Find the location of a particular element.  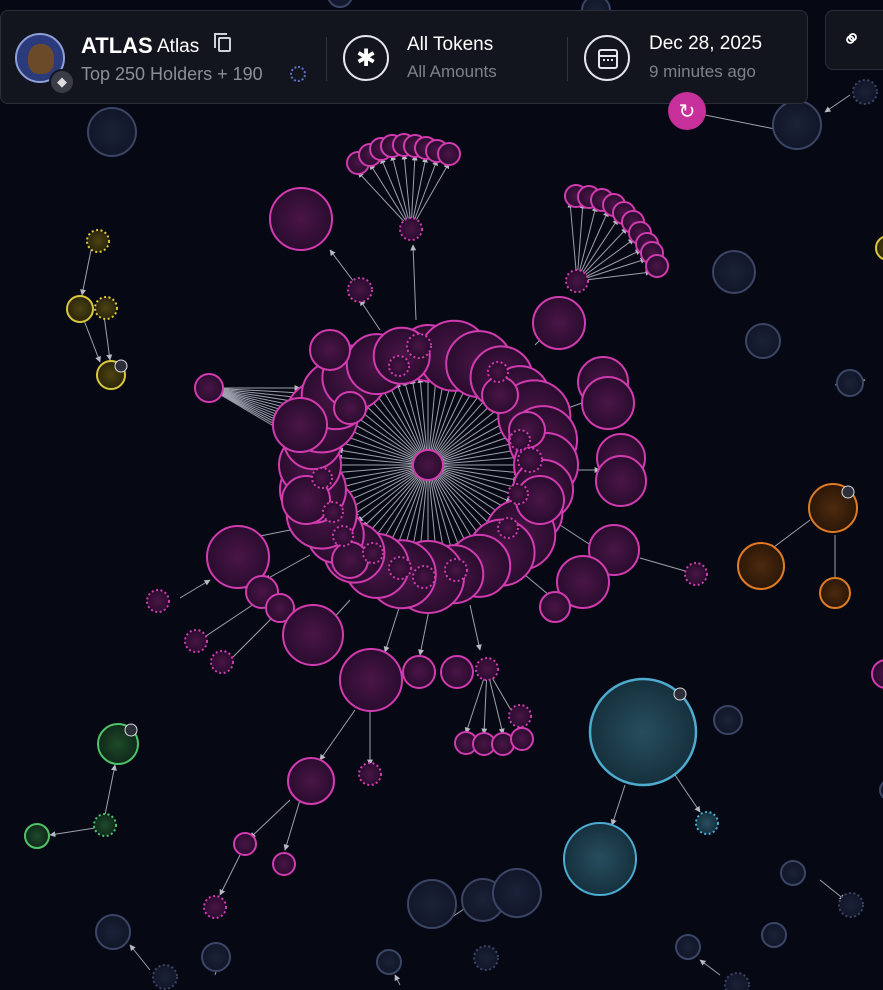

share-link-button: ⚭ is located at coordinates (854, 40).